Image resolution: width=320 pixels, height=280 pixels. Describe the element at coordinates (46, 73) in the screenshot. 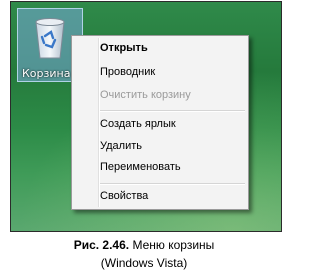

I see `recycle-bin-label: Корзина` at that location.